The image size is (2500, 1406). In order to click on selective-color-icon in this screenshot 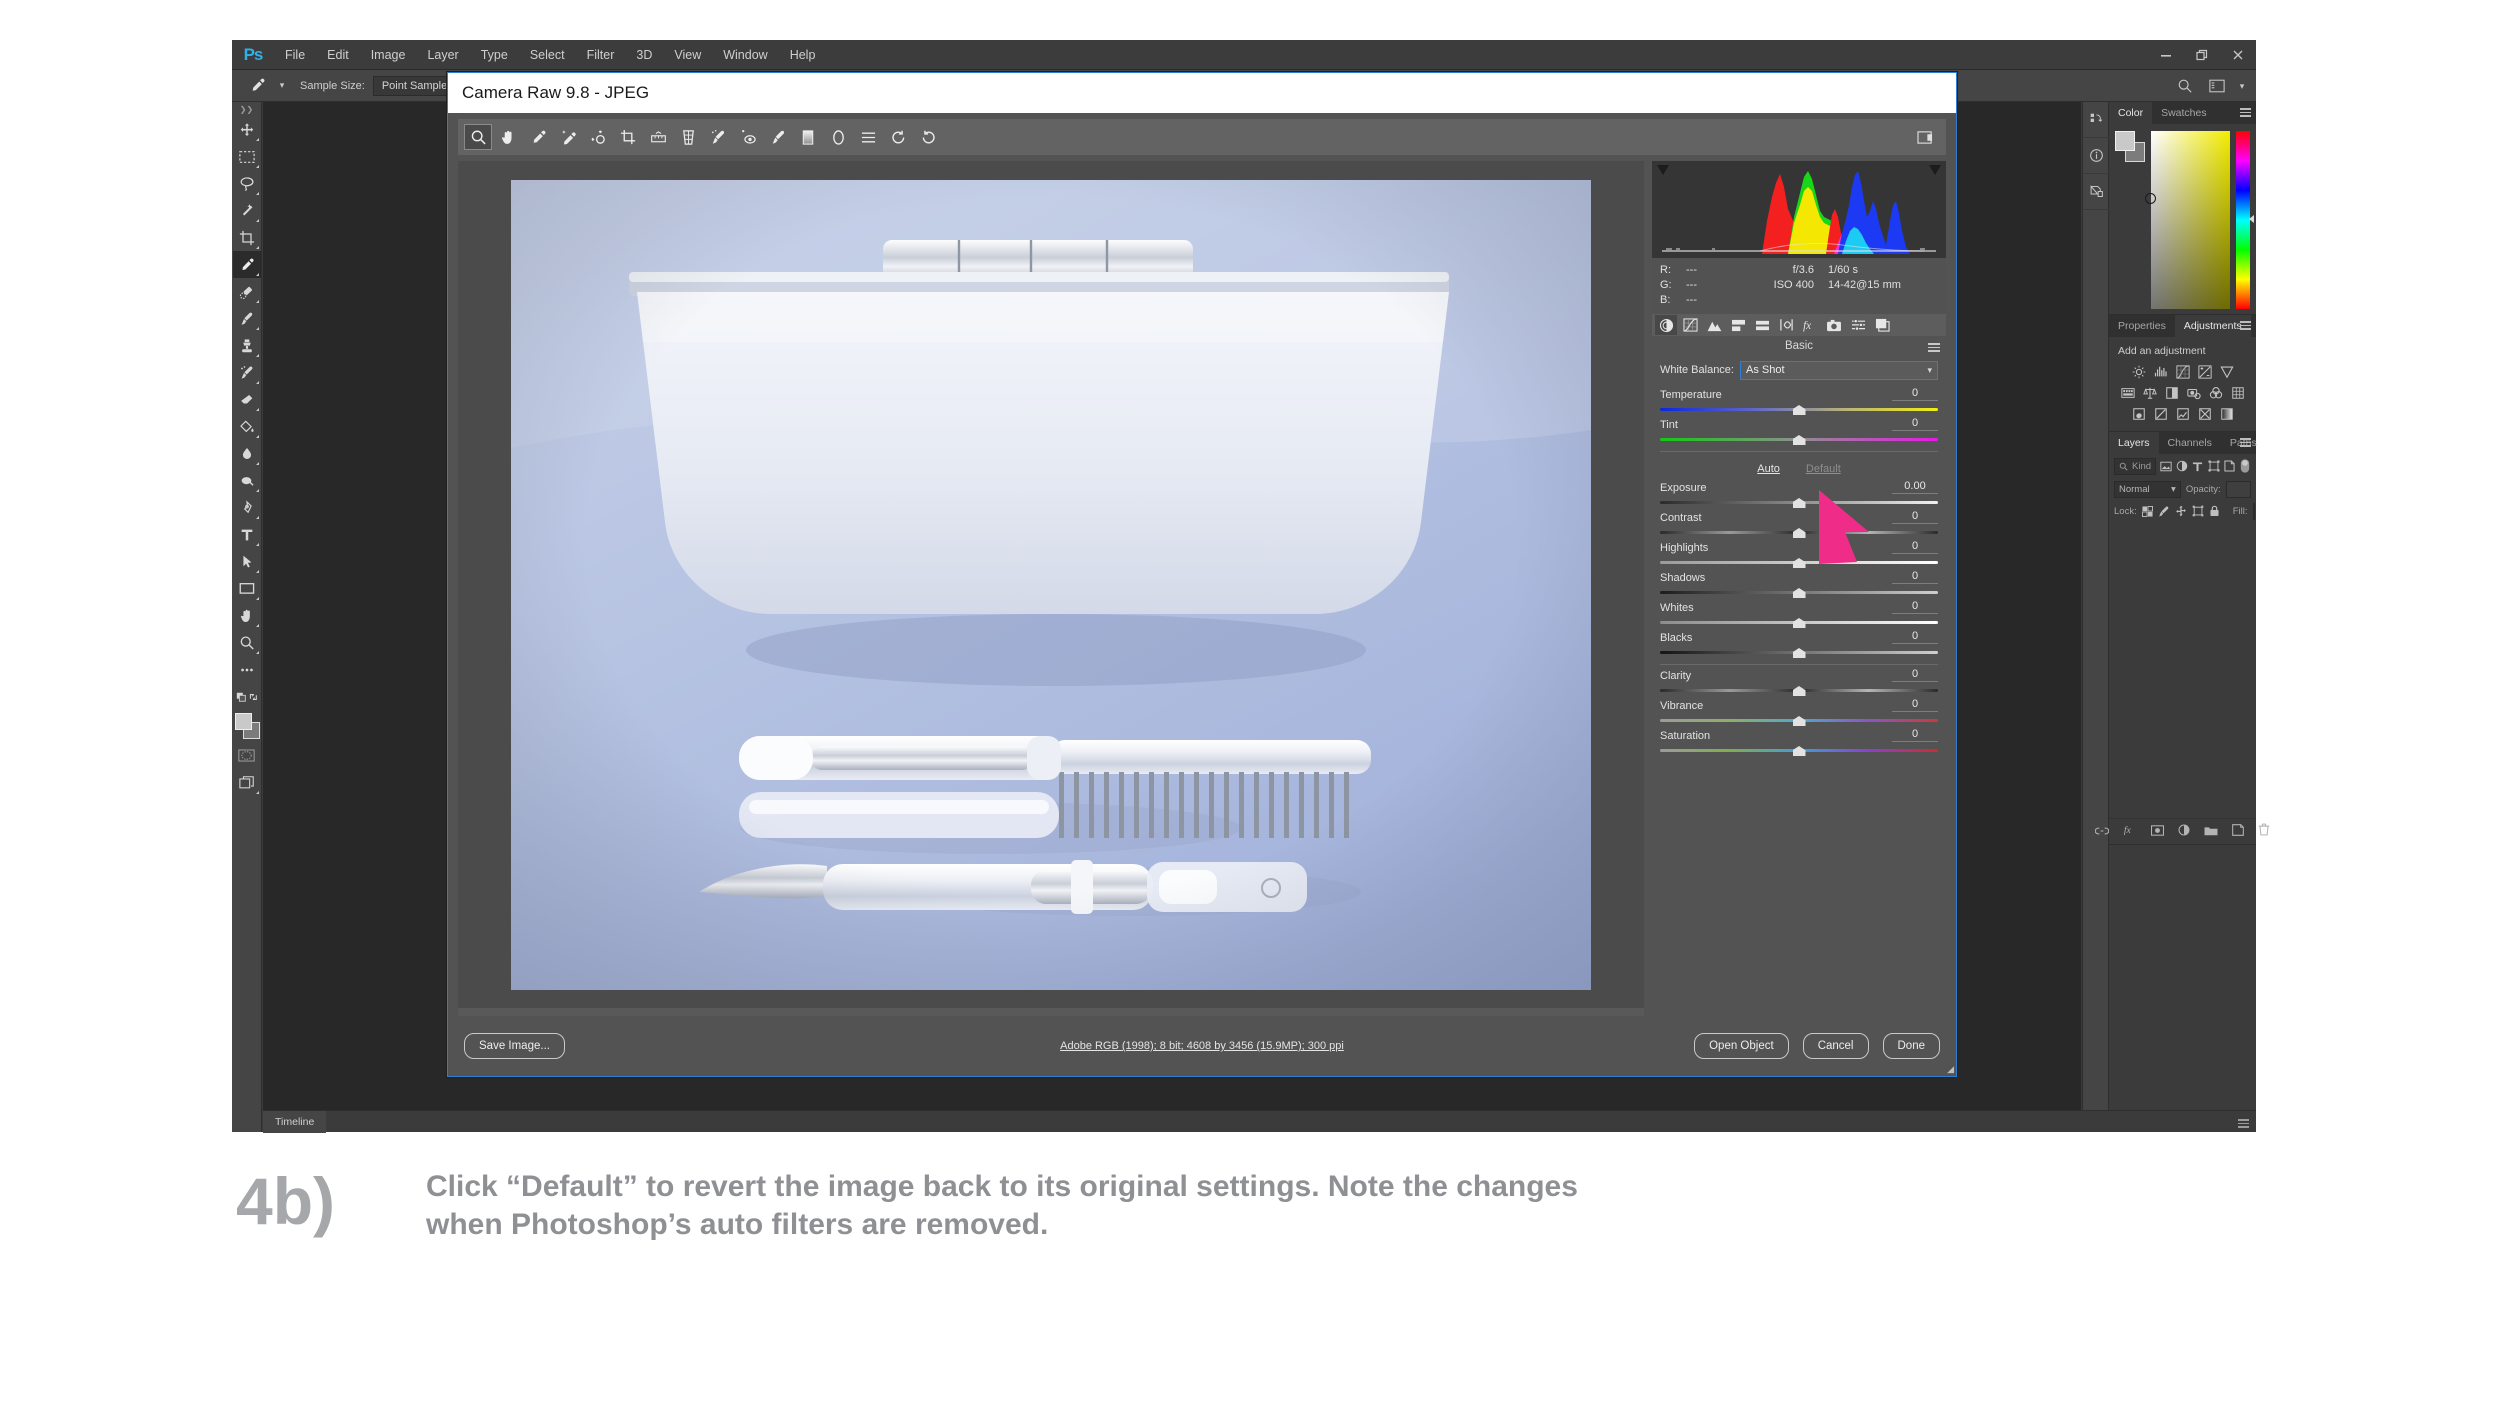, I will do `click(2204, 413)`.